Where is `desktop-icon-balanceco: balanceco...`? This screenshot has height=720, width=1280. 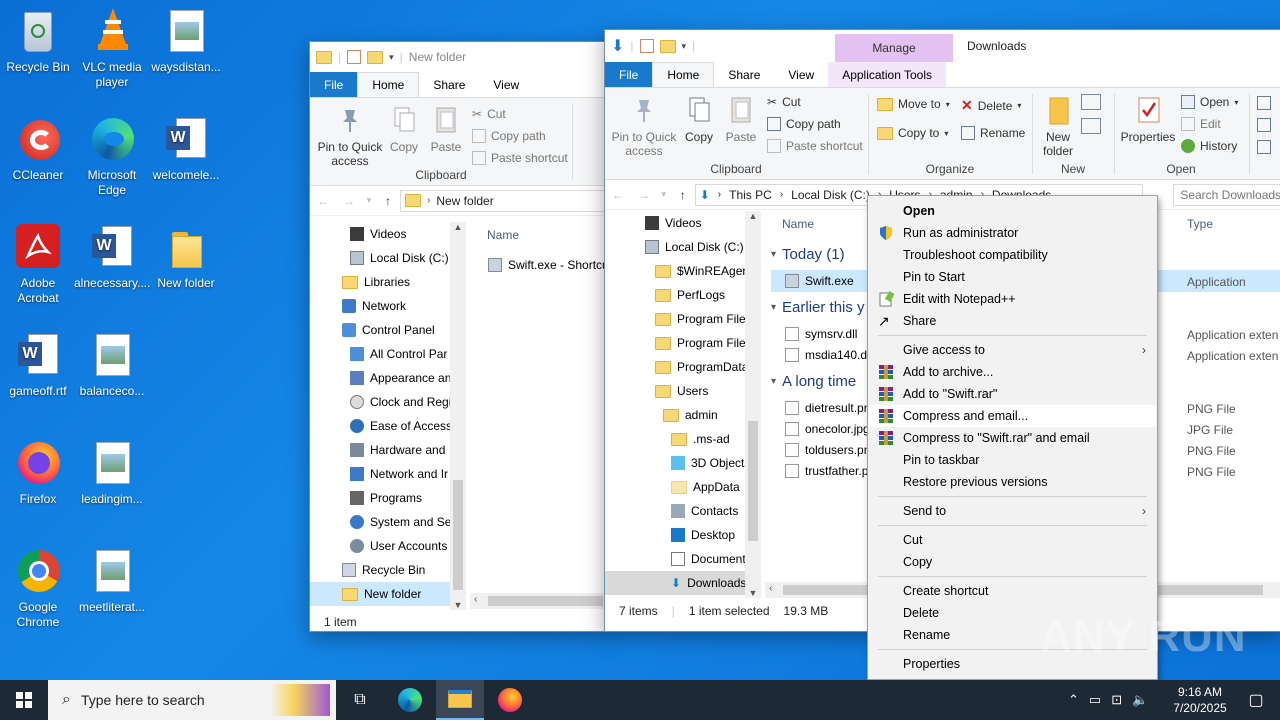
desktop-icon-balanceco: balanceco... is located at coordinates (112, 365).